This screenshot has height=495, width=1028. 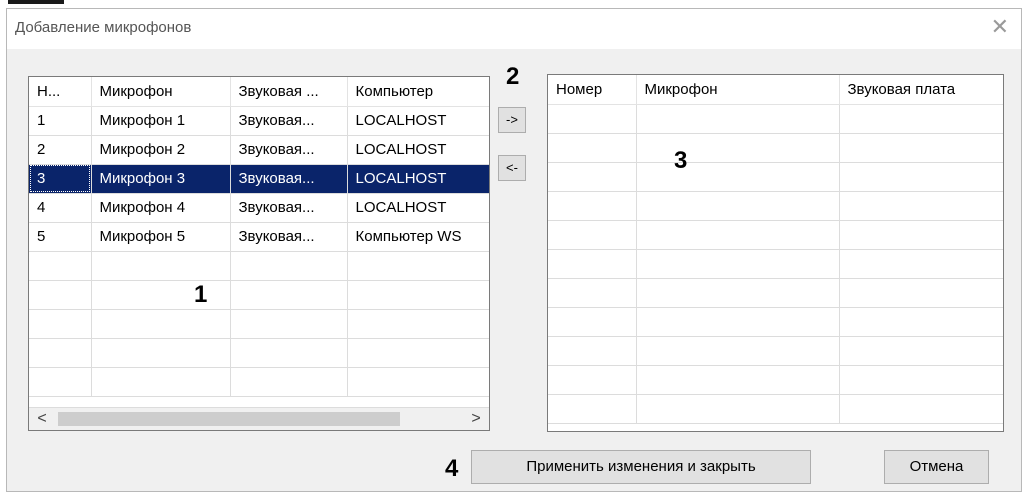 I want to click on column-header-number: Номер, so click(x=592, y=90).